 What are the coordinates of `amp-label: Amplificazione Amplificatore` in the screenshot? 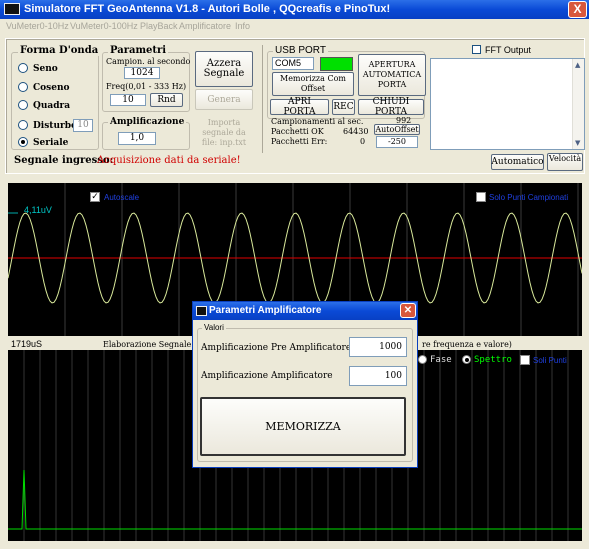 It's located at (267, 376).